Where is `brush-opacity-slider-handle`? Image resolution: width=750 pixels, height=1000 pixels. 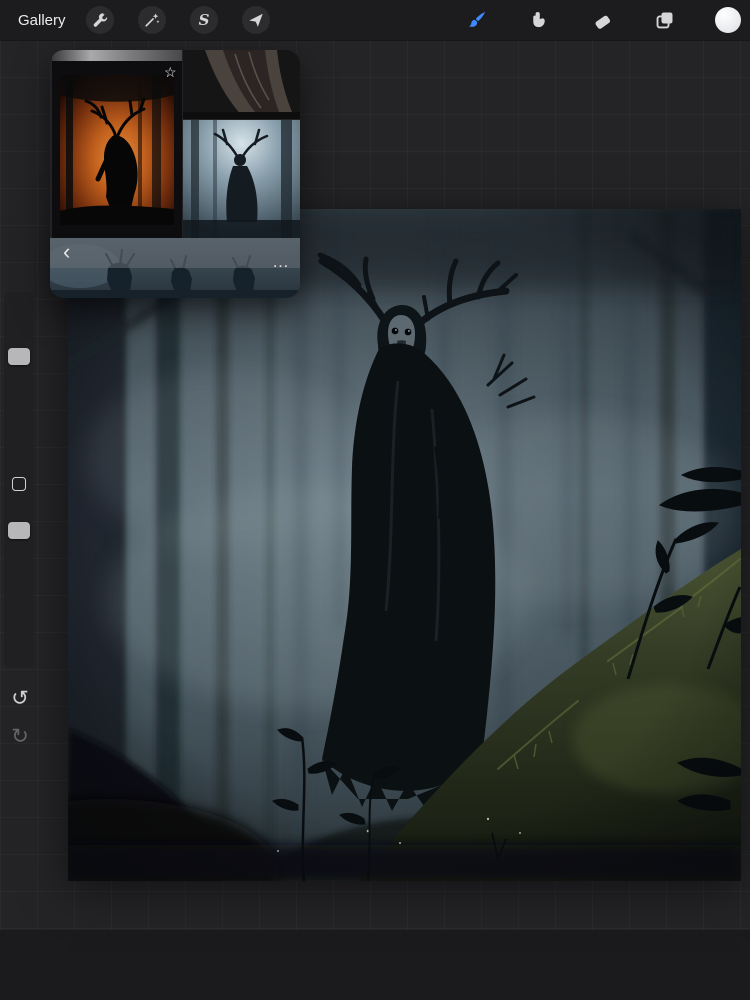 brush-opacity-slider-handle is located at coordinates (19, 530).